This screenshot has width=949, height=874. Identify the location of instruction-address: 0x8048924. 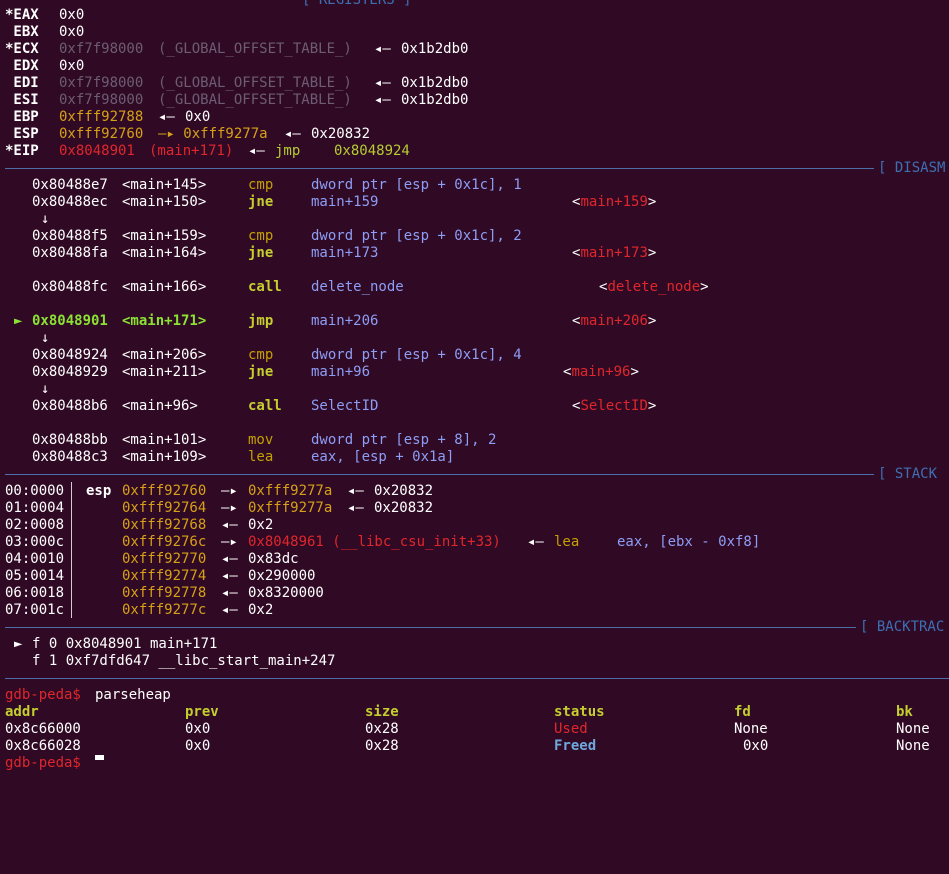
(70, 355).